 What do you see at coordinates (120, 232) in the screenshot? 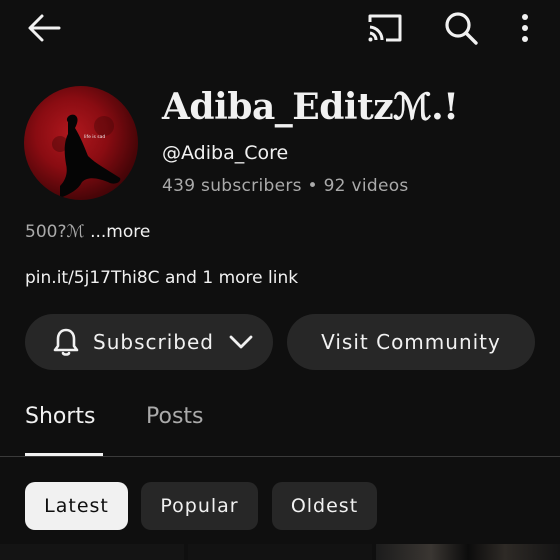
I see `description-more-link: ...more` at bounding box center [120, 232].